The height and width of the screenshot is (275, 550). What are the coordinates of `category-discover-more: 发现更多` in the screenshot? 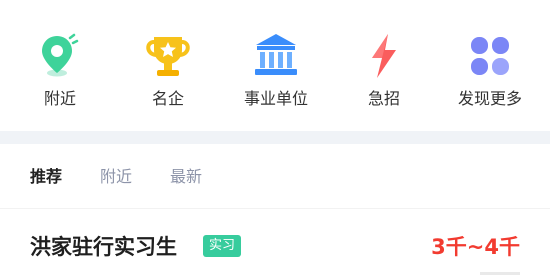 It's located at (490, 73).